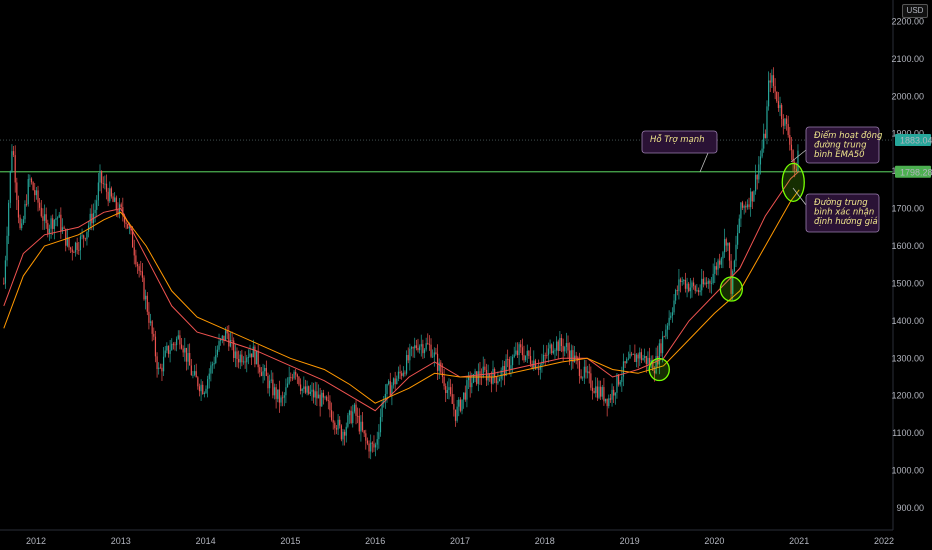 The image size is (932, 550). Describe the element at coordinates (916, 172) in the screenshot. I see `support-price-label: 1798.28` at that location.